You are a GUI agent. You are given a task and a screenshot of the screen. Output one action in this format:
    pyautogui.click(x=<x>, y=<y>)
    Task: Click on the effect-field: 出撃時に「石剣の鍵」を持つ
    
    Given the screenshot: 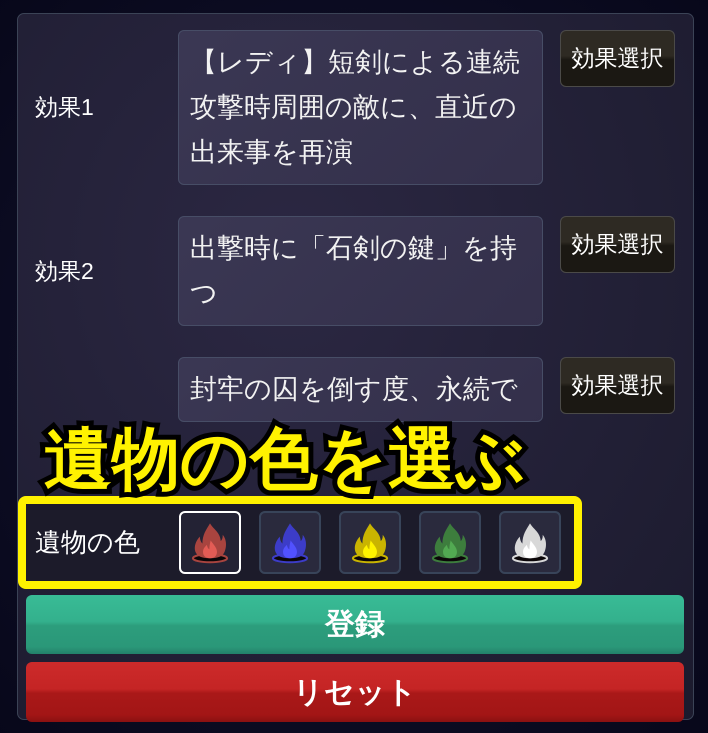 What is the action you would take?
    pyautogui.click(x=360, y=271)
    